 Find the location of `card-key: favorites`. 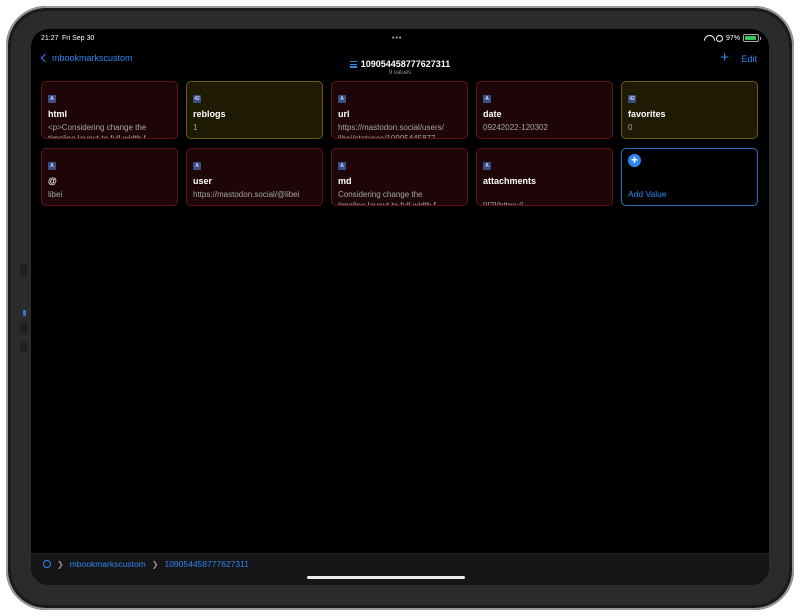

card-key: favorites is located at coordinates (647, 114).